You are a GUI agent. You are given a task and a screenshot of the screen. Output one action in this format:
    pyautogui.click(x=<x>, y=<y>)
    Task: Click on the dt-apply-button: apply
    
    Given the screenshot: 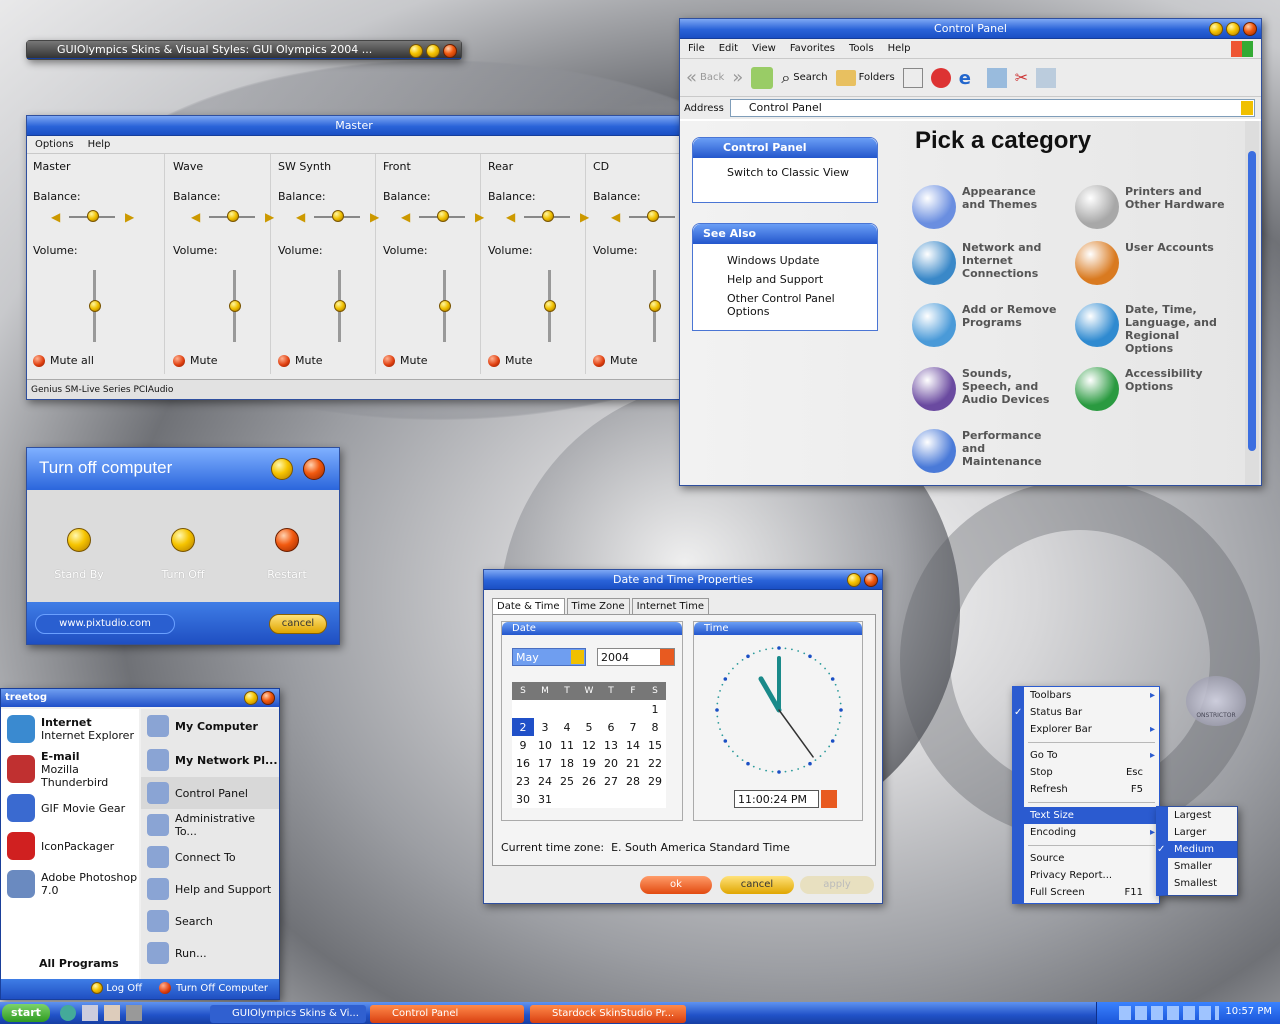 What is the action you would take?
    pyautogui.click(x=837, y=885)
    